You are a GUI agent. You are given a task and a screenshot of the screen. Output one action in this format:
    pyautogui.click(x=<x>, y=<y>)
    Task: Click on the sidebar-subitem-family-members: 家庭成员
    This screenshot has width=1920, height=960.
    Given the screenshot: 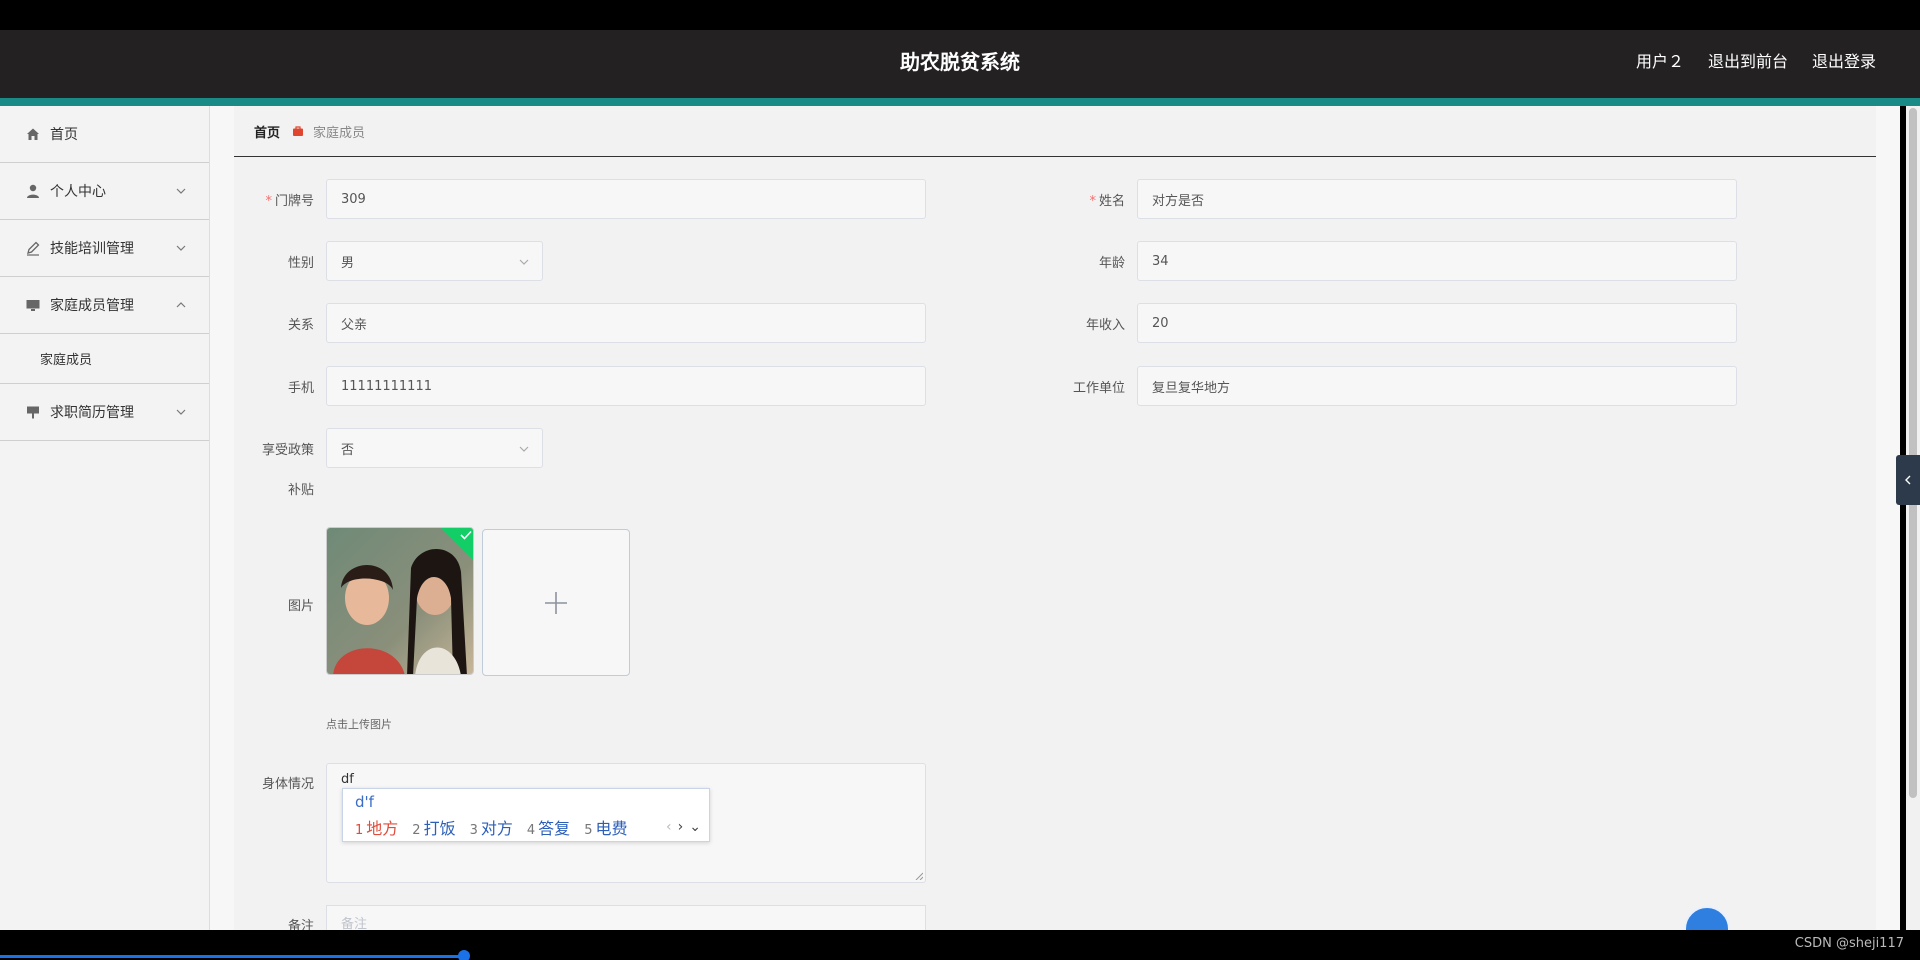 What is the action you would take?
    pyautogui.click(x=104, y=359)
    